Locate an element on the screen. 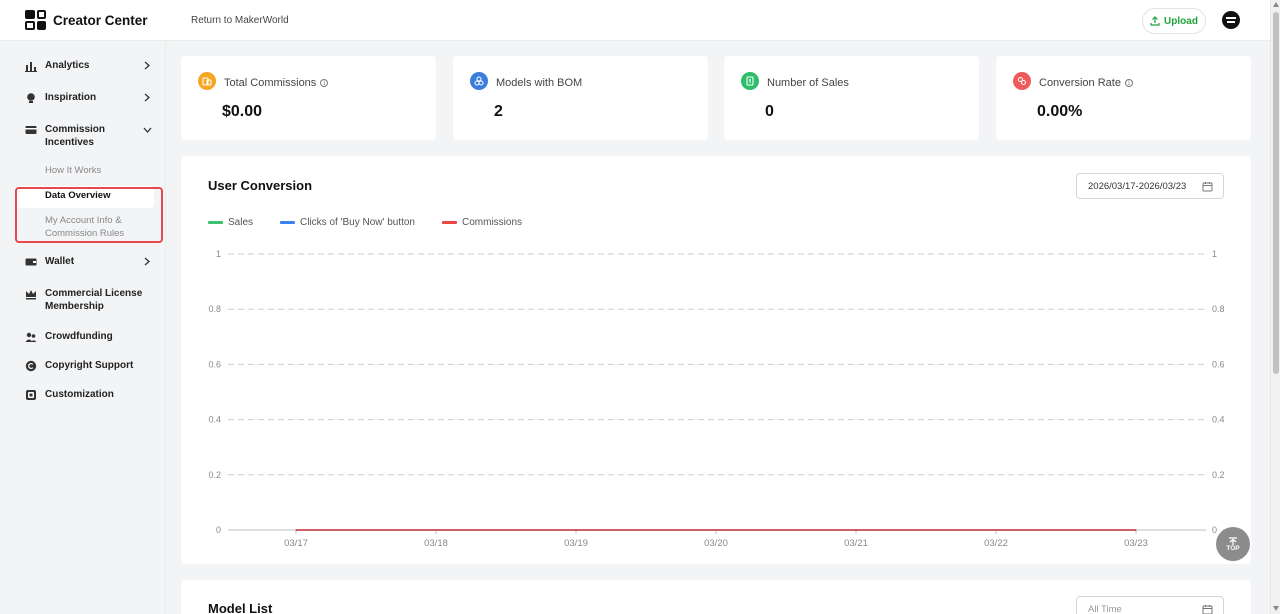  page-scrollbar is located at coordinates (1275, 307).